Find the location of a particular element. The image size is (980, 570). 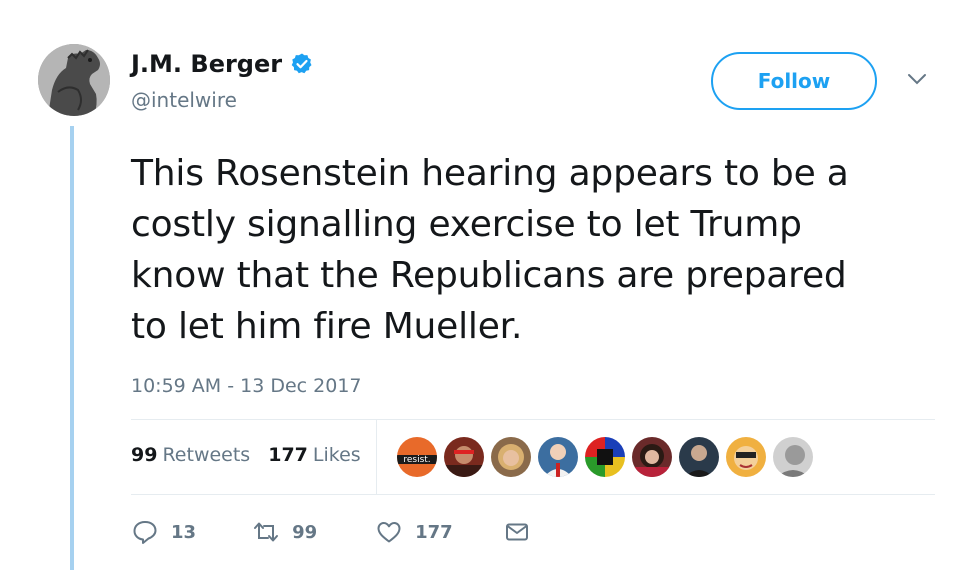

name-row: J.M. Berger is located at coordinates (222, 64).